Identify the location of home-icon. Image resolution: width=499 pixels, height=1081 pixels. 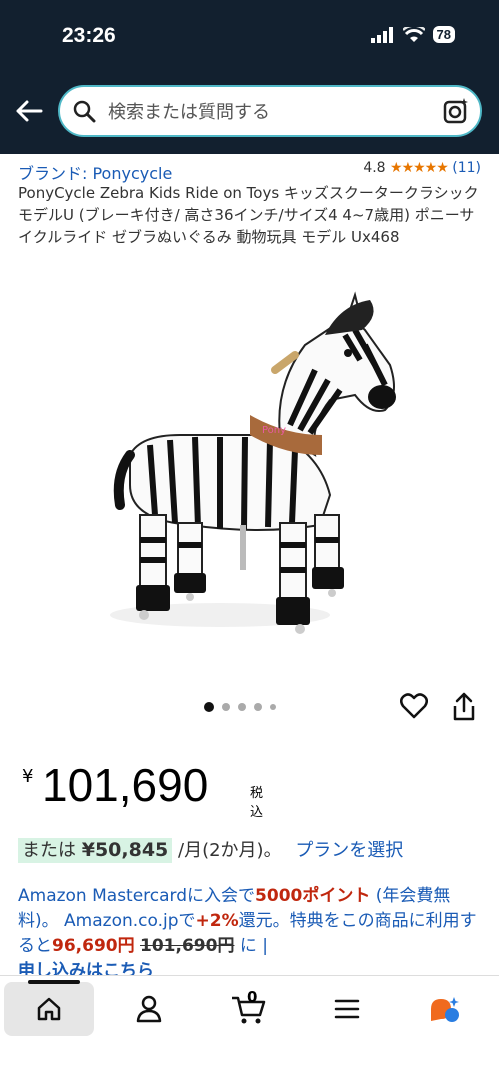
(49, 1009).